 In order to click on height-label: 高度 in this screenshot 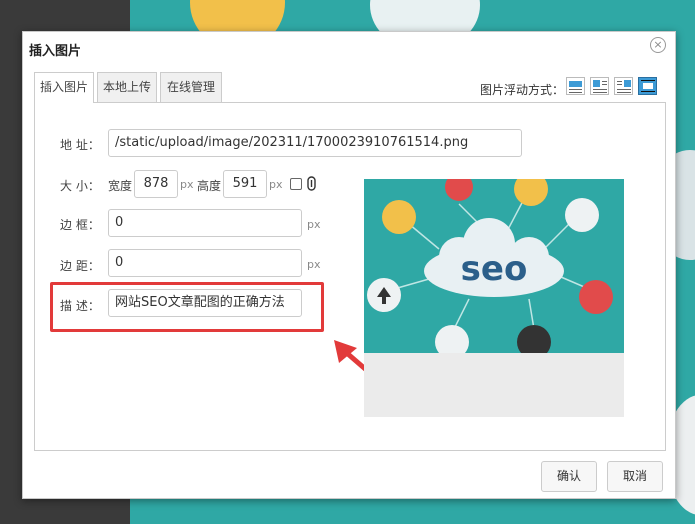, I will do `click(209, 186)`.